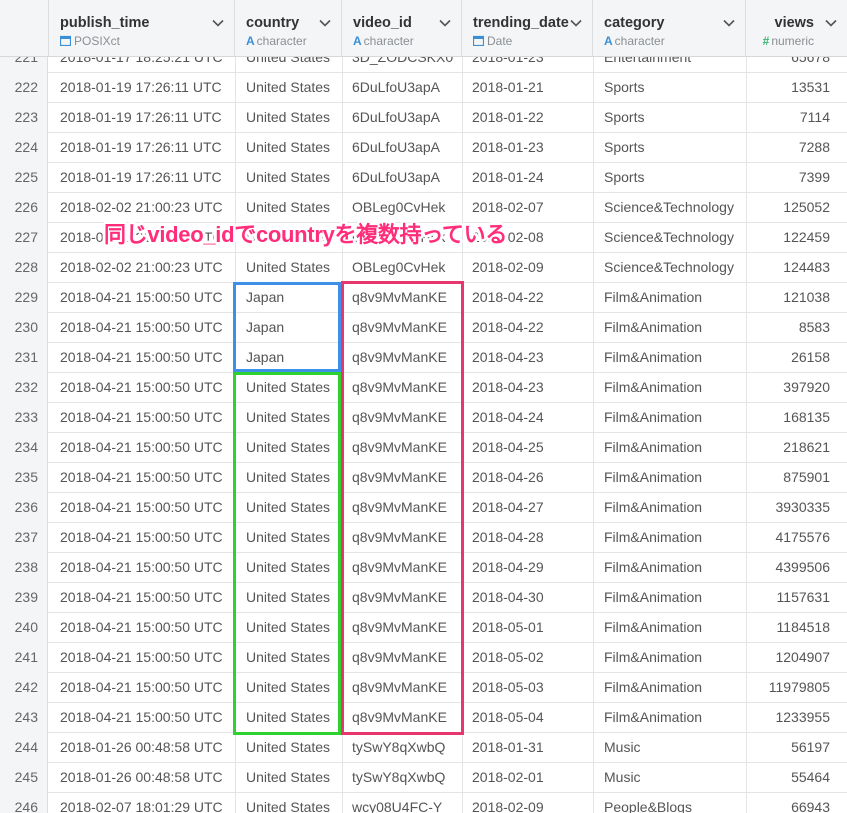 The width and height of the screenshot is (847, 813). What do you see at coordinates (24, 803) in the screenshot?
I see `row-index: 246` at bounding box center [24, 803].